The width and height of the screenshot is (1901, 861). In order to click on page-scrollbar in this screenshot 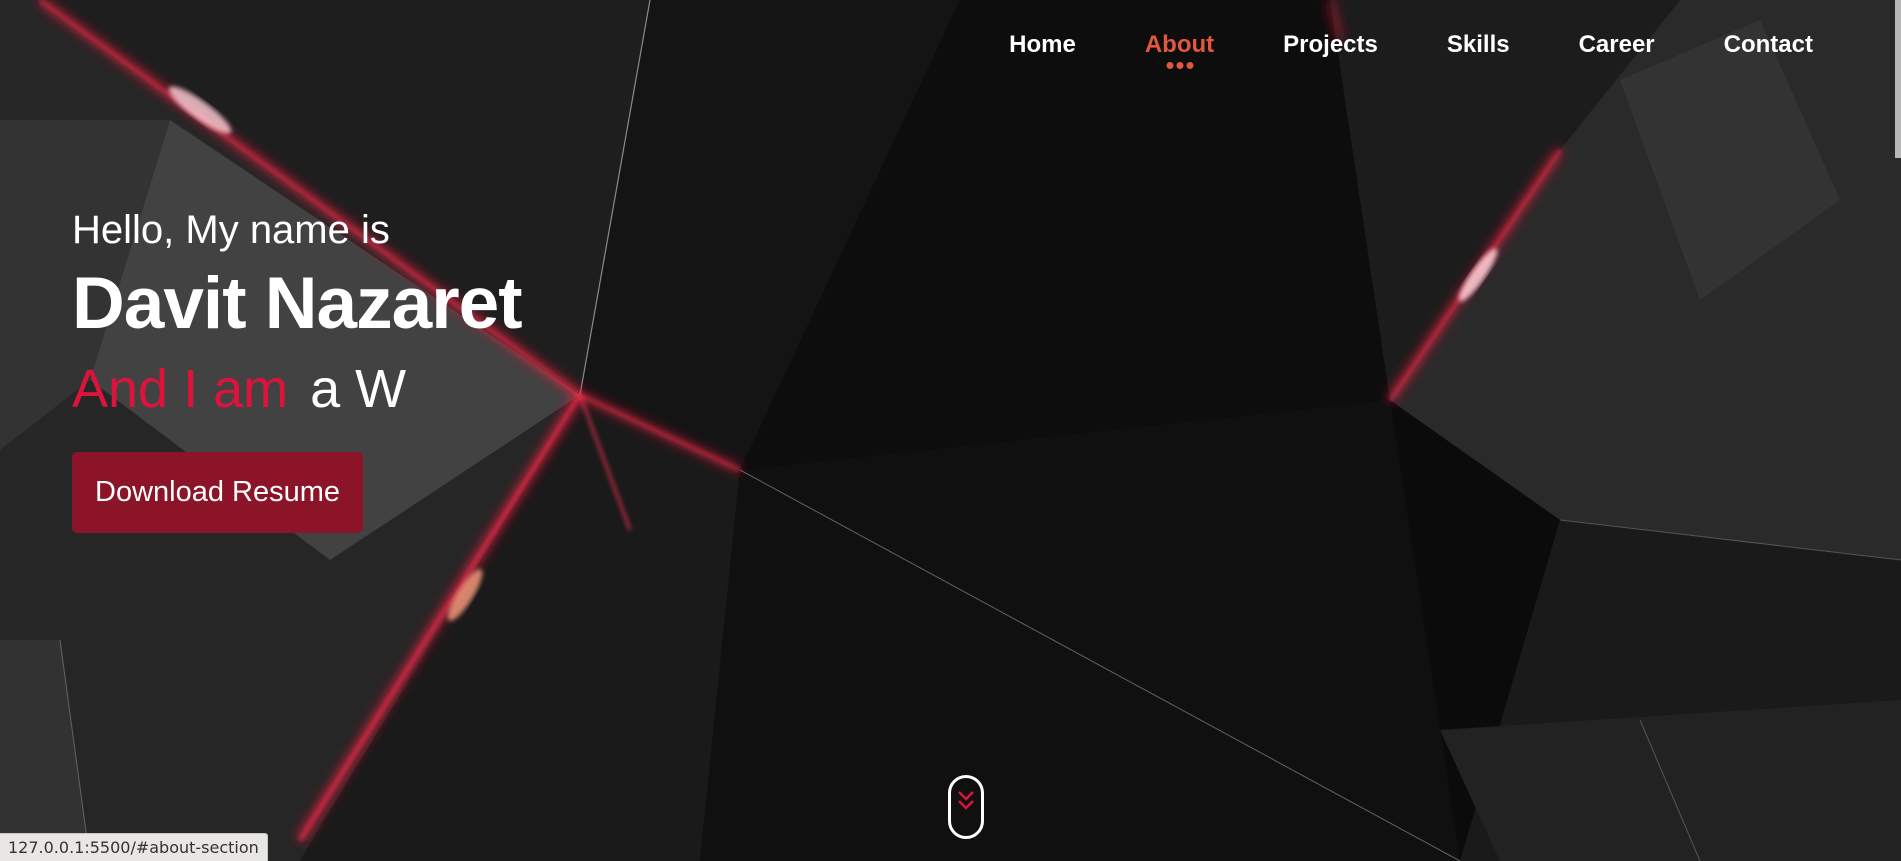, I will do `click(1898, 79)`.